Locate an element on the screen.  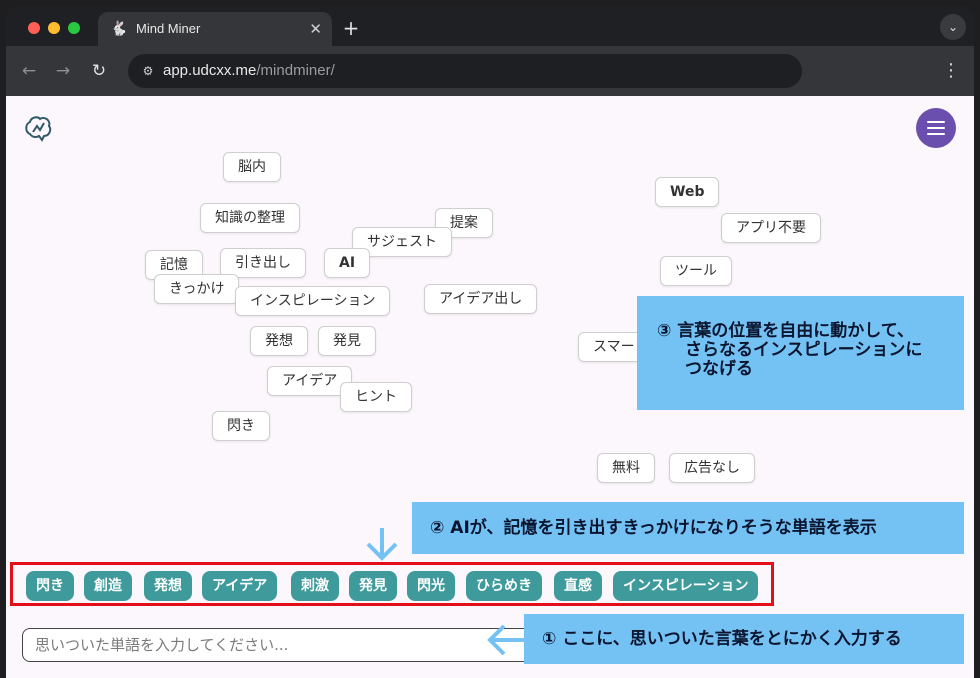
word-card: AI is located at coordinates (347, 263).